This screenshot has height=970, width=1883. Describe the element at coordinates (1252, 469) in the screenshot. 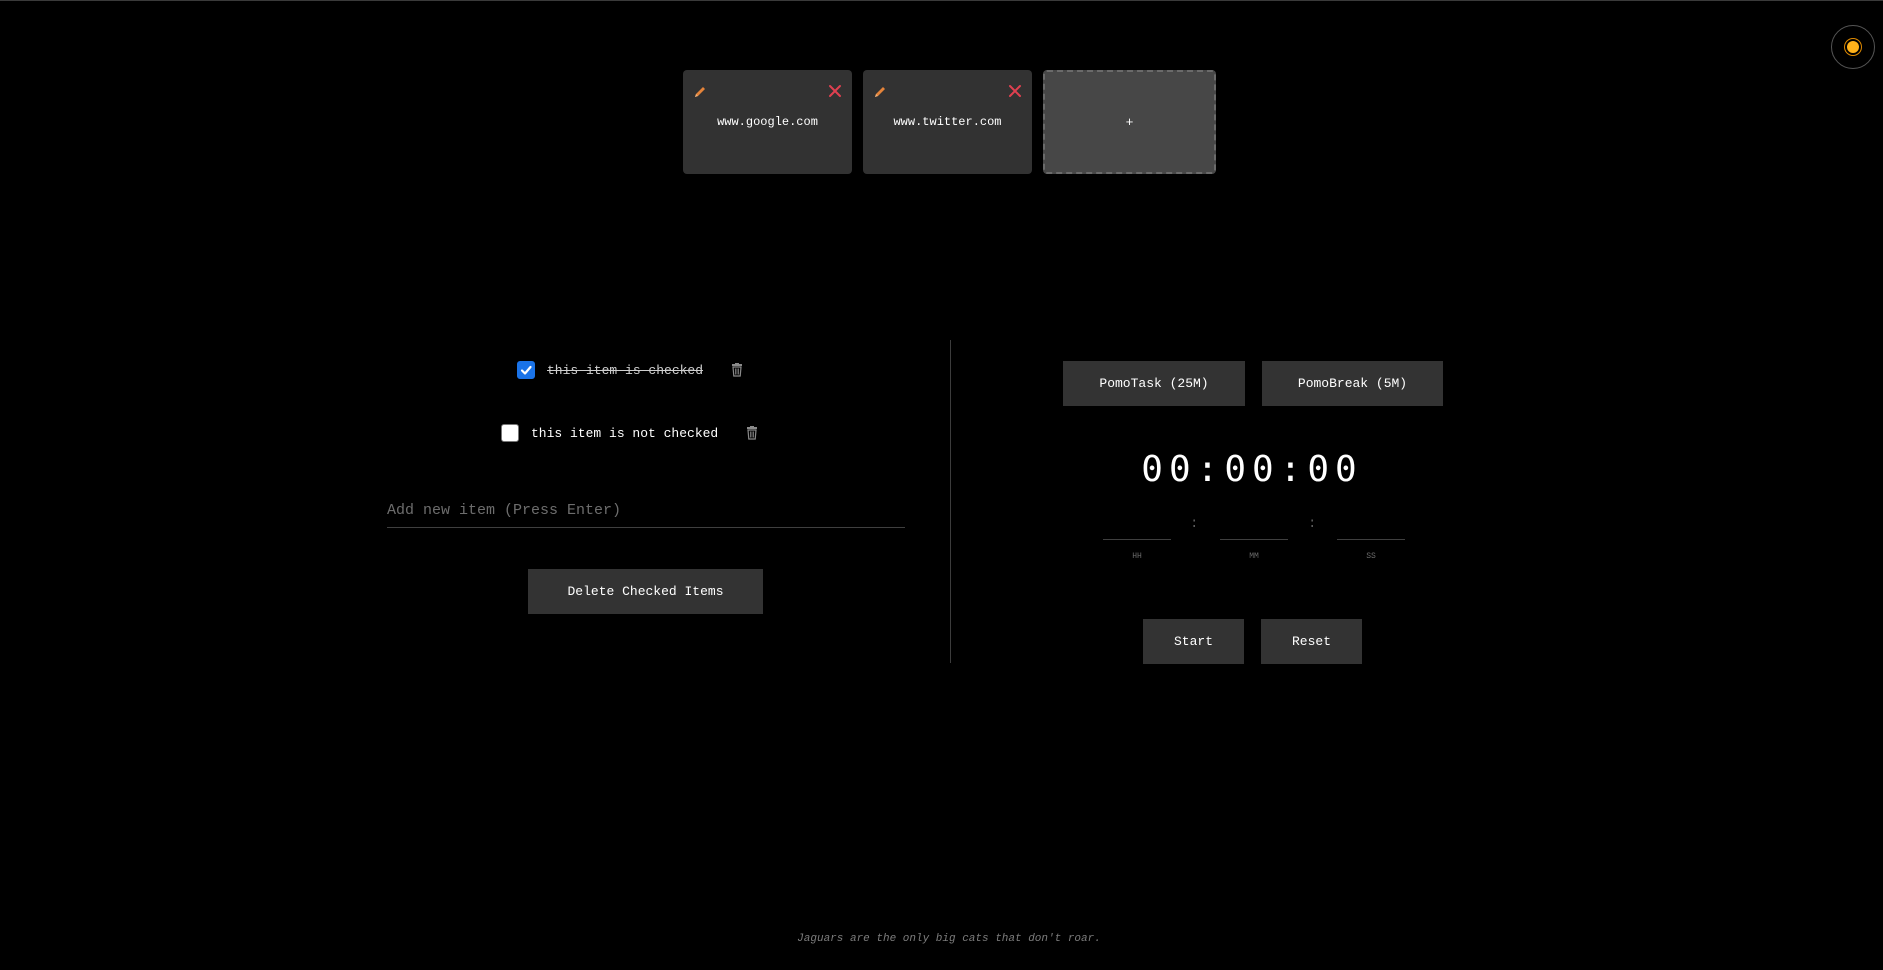

I see `timer-display: 00:00:00` at that location.